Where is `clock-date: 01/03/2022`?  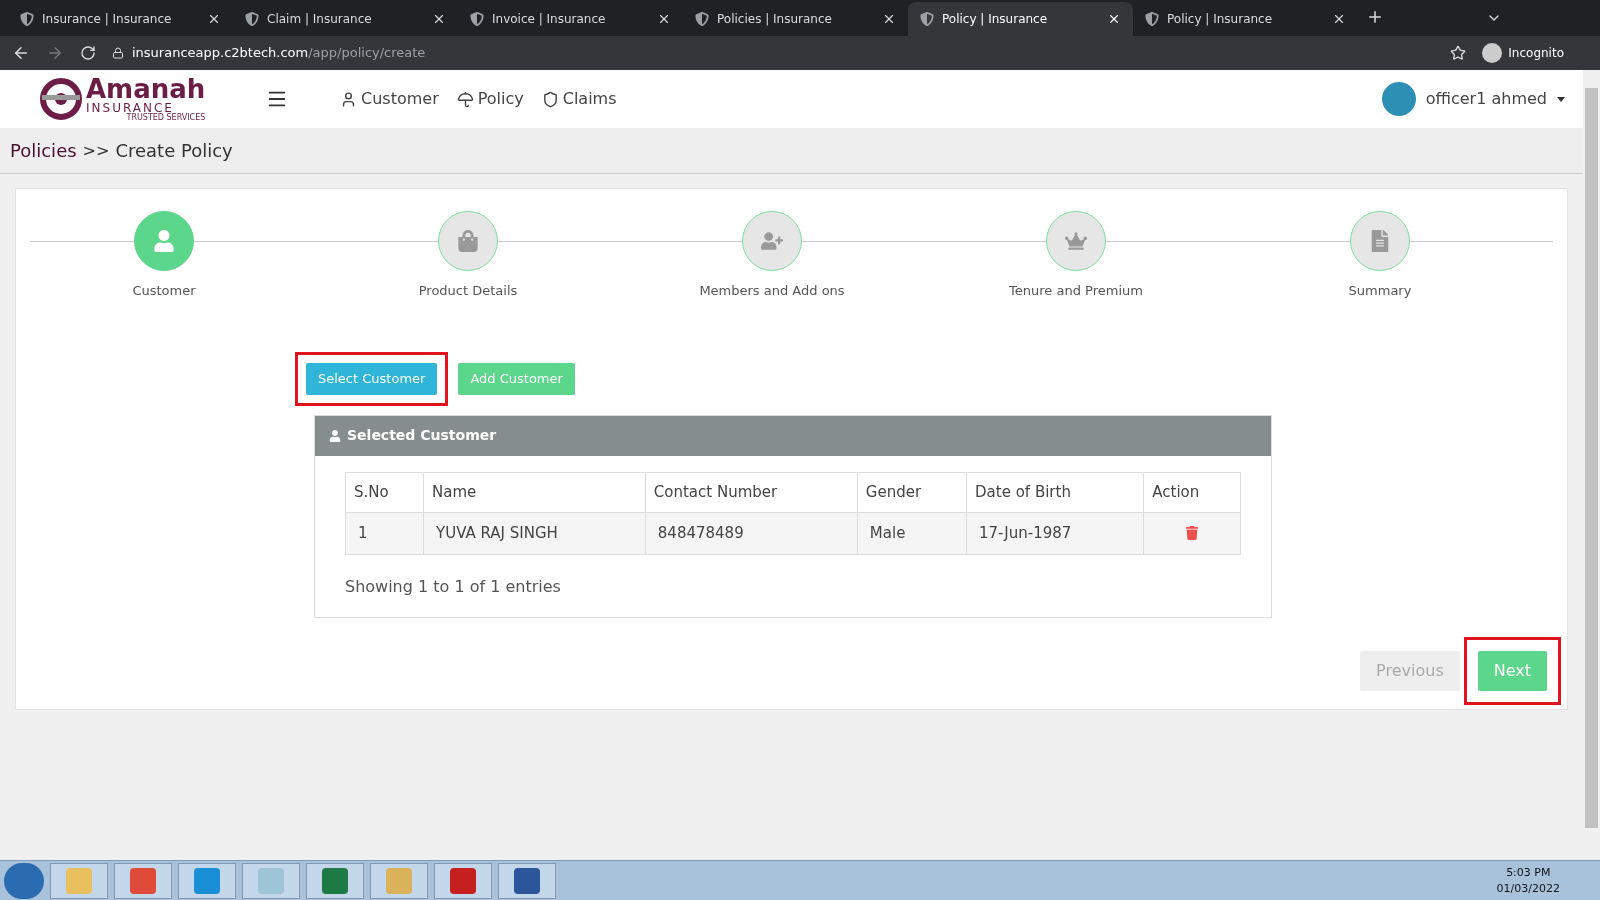 clock-date: 01/03/2022 is located at coordinates (1528, 888).